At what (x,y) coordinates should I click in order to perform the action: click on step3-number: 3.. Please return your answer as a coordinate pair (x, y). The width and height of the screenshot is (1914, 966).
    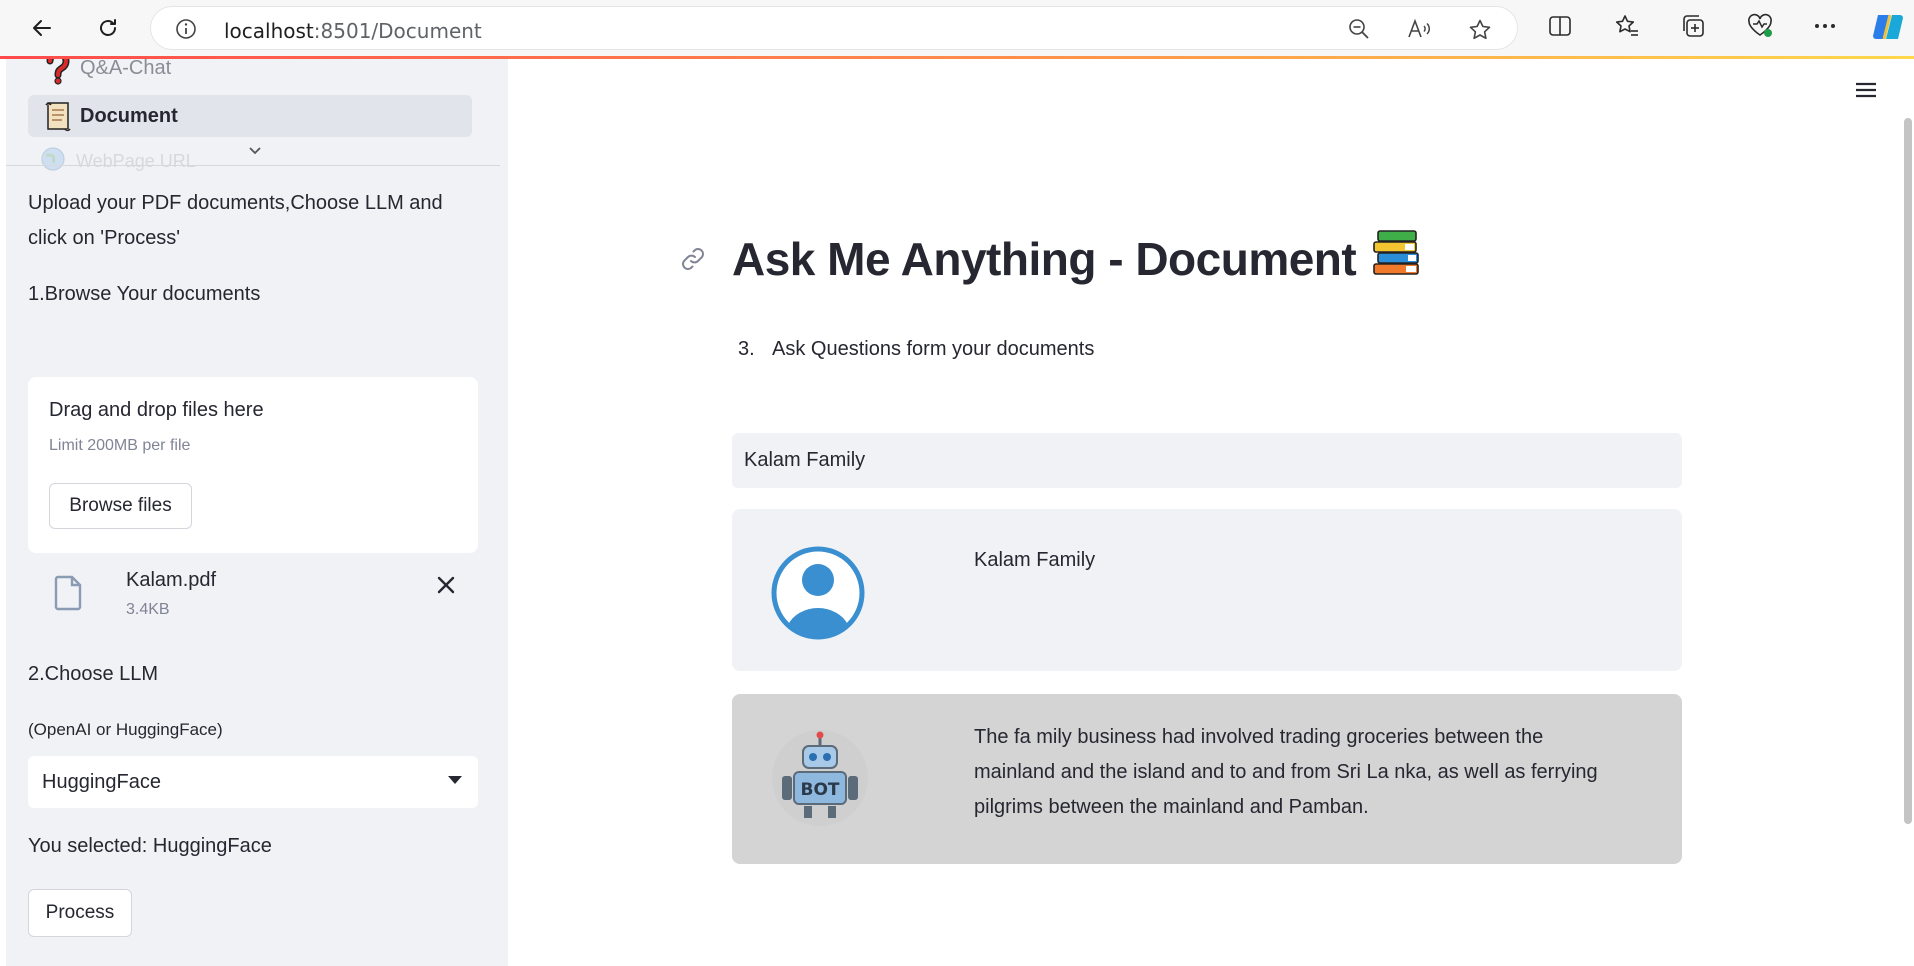
    Looking at the image, I should click on (746, 349).